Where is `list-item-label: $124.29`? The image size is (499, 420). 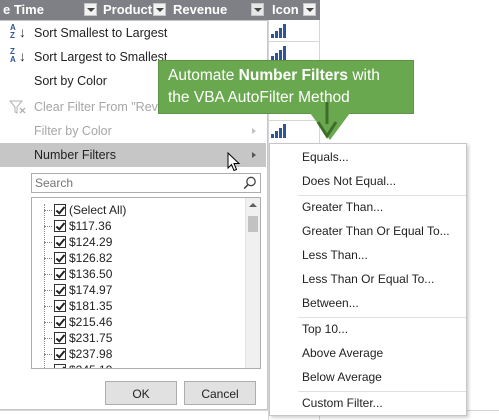 list-item-label: $124.29 is located at coordinates (91, 242).